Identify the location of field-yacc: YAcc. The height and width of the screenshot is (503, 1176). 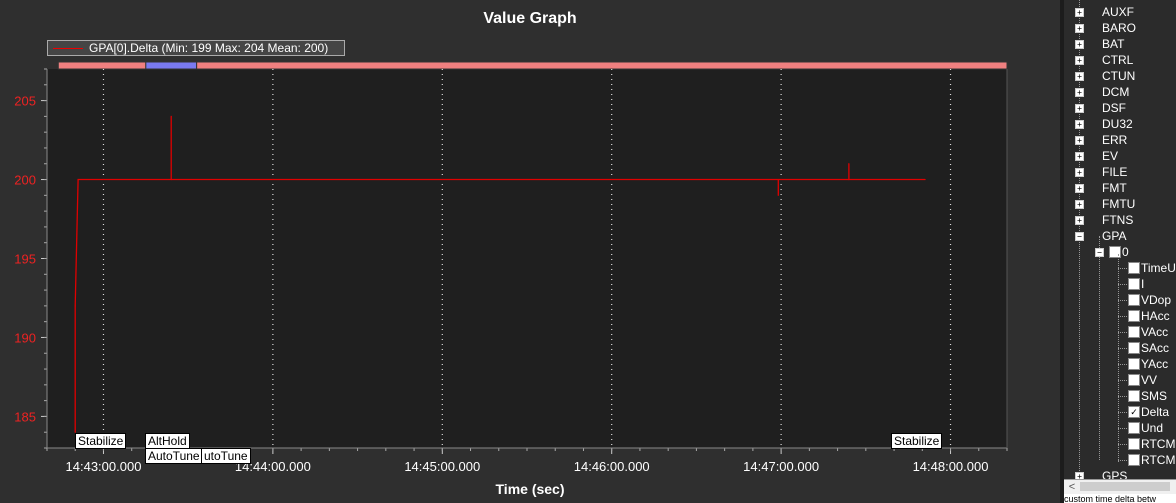
(1154, 364).